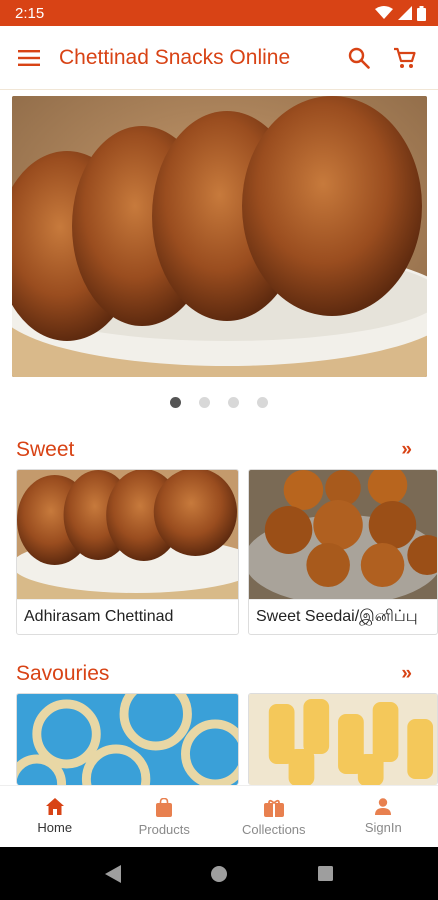 The height and width of the screenshot is (900, 438). What do you see at coordinates (45, 449) in the screenshot?
I see `section-title: Sweet` at bounding box center [45, 449].